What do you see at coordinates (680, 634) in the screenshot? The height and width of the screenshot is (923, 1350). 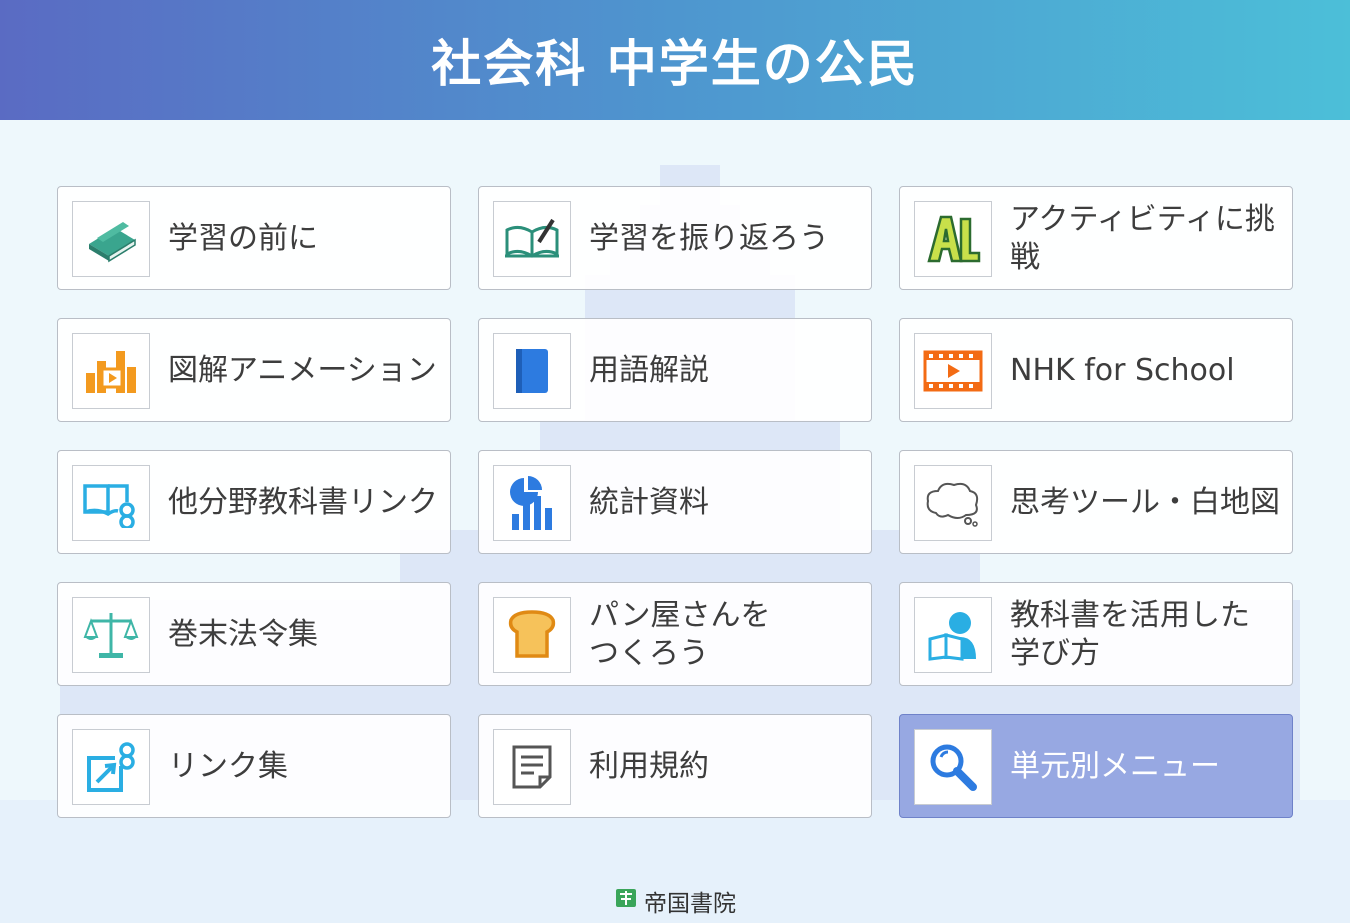 I see `menu-tile-label: パン屋さんを つくろう` at bounding box center [680, 634].